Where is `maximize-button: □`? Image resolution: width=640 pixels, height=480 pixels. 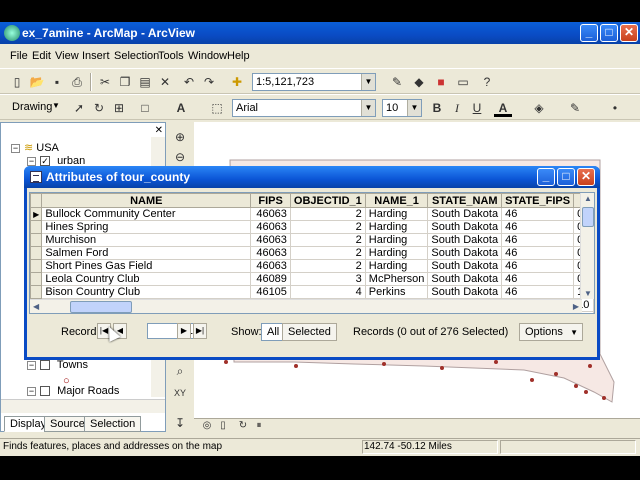
maximize-button: □ is located at coordinates (609, 33).